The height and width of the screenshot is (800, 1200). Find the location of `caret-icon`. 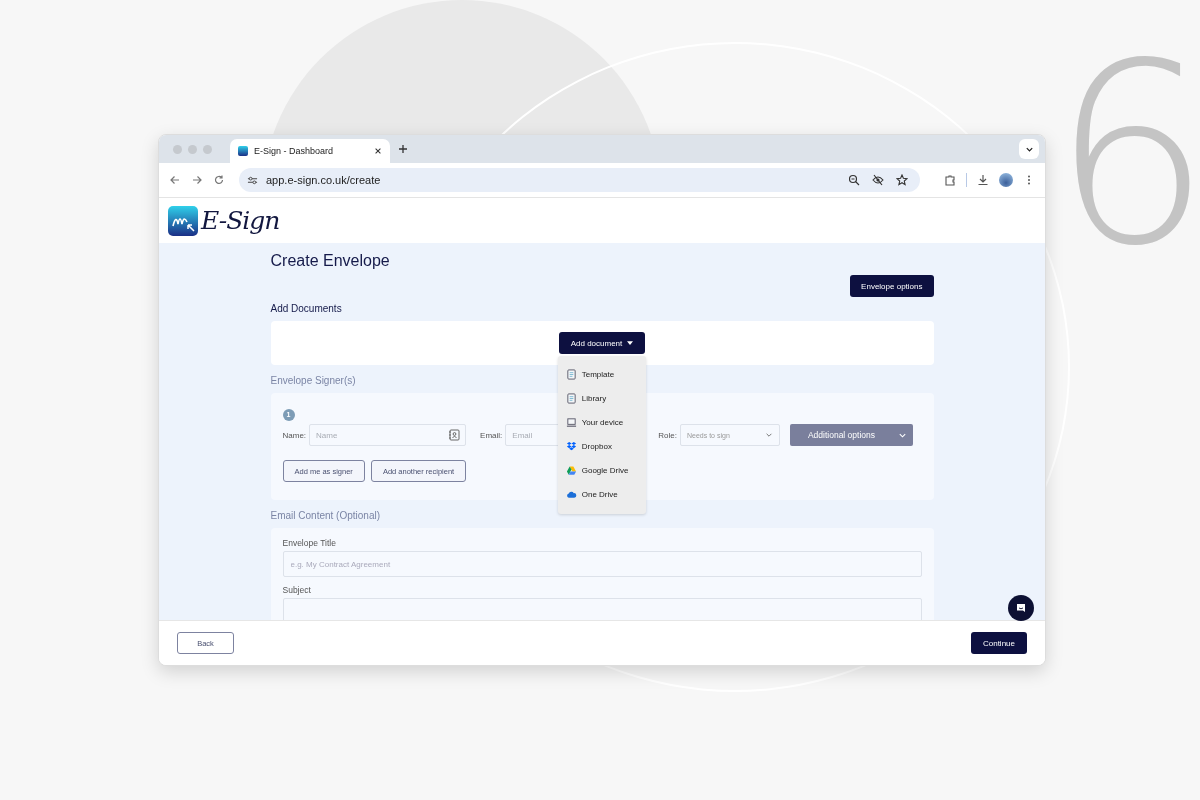

caret-icon is located at coordinates (630, 343).